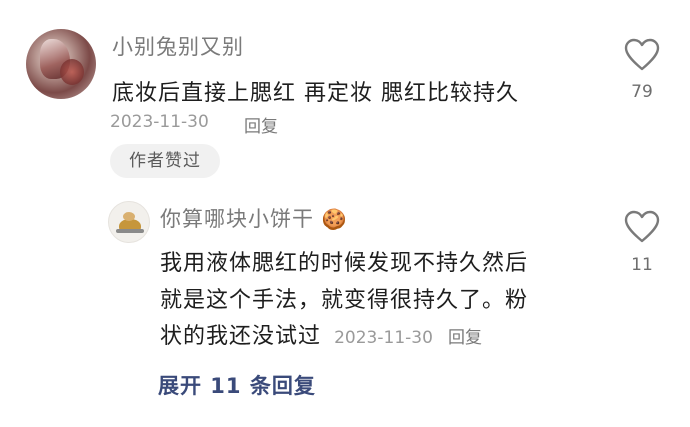 The height and width of the screenshot is (427, 690). What do you see at coordinates (165, 161) in the screenshot?
I see `author-liked-badge: 作者赞过` at bounding box center [165, 161].